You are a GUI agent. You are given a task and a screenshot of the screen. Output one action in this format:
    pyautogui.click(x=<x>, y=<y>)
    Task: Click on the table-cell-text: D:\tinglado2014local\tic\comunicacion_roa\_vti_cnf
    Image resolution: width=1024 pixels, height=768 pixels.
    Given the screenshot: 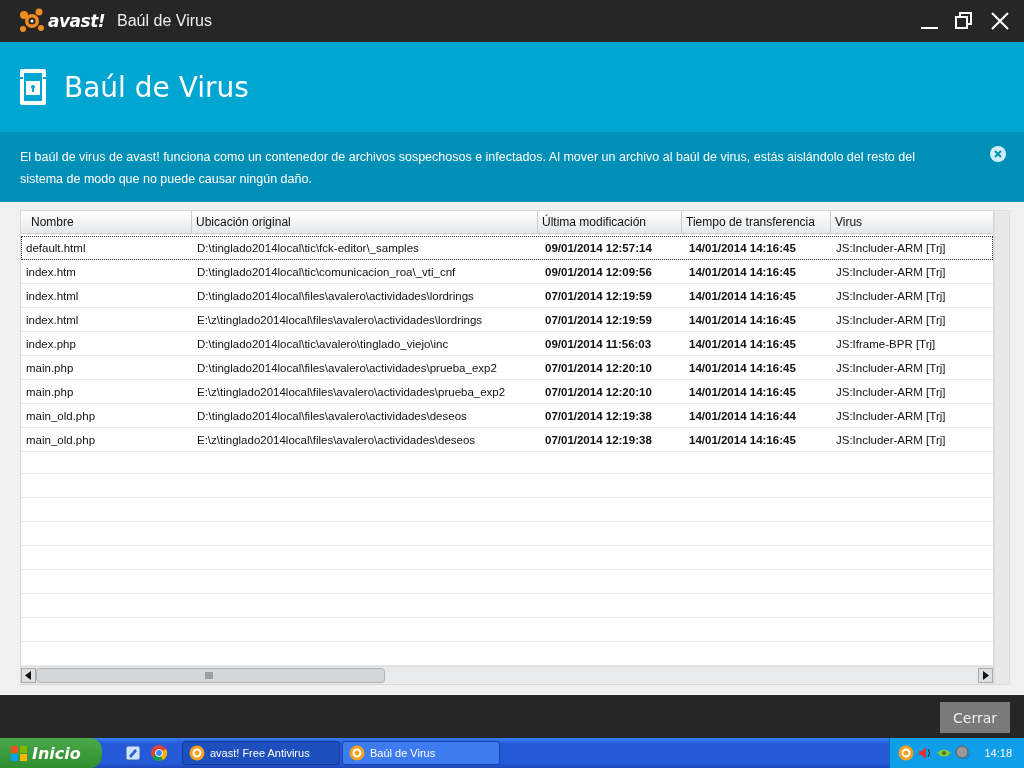 What is the action you would take?
    pyautogui.click(x=326, y=271)
    